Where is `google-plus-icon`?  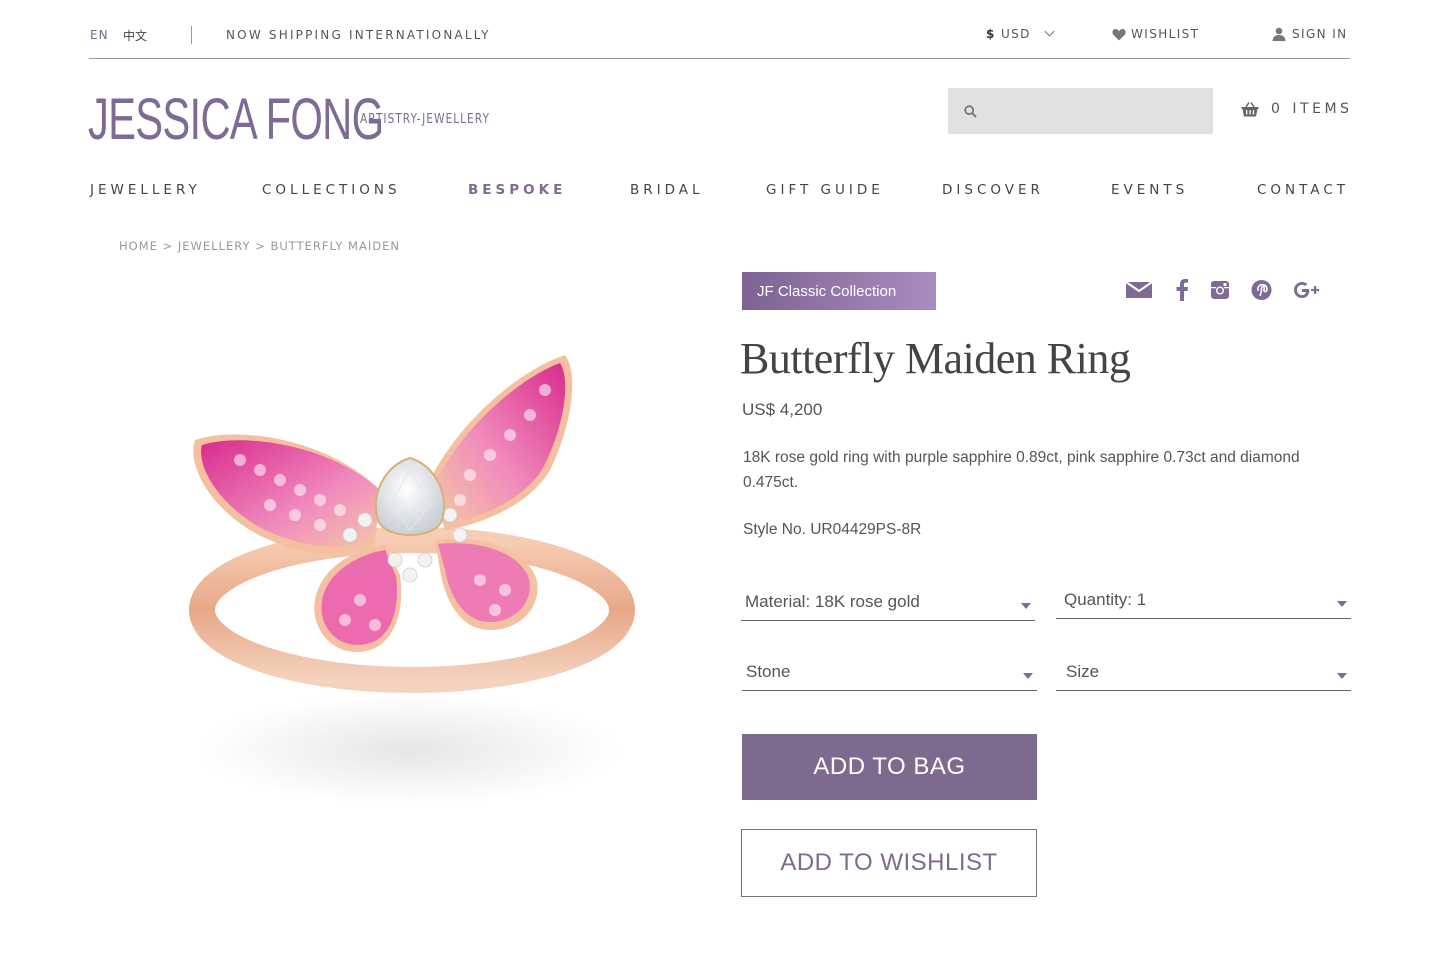
google-plus-icon is located at coordinates (1307, 290).